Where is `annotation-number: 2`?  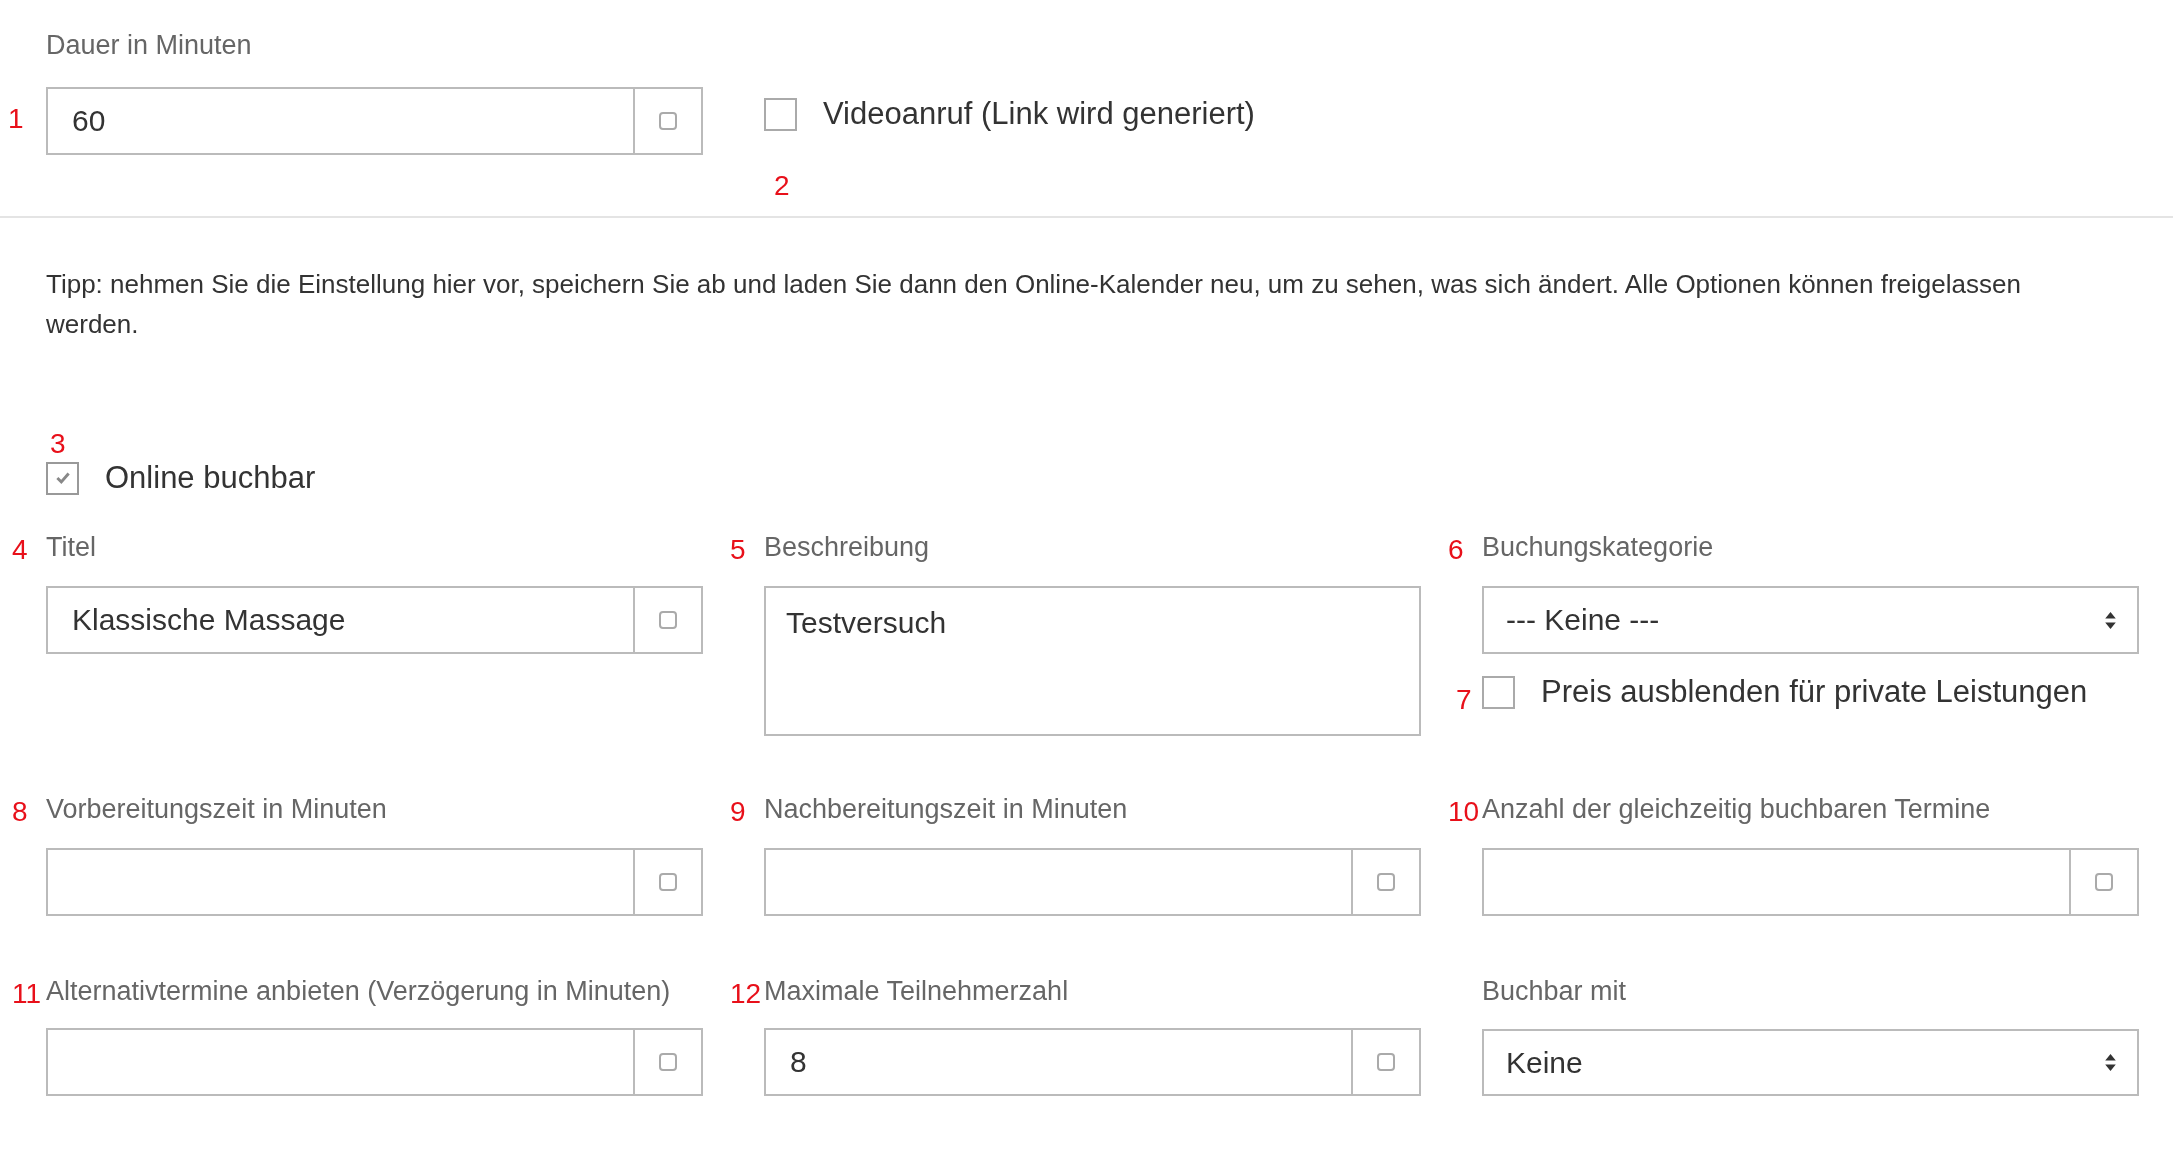 annotation-number: 2 is located at coordinates (782, 186).